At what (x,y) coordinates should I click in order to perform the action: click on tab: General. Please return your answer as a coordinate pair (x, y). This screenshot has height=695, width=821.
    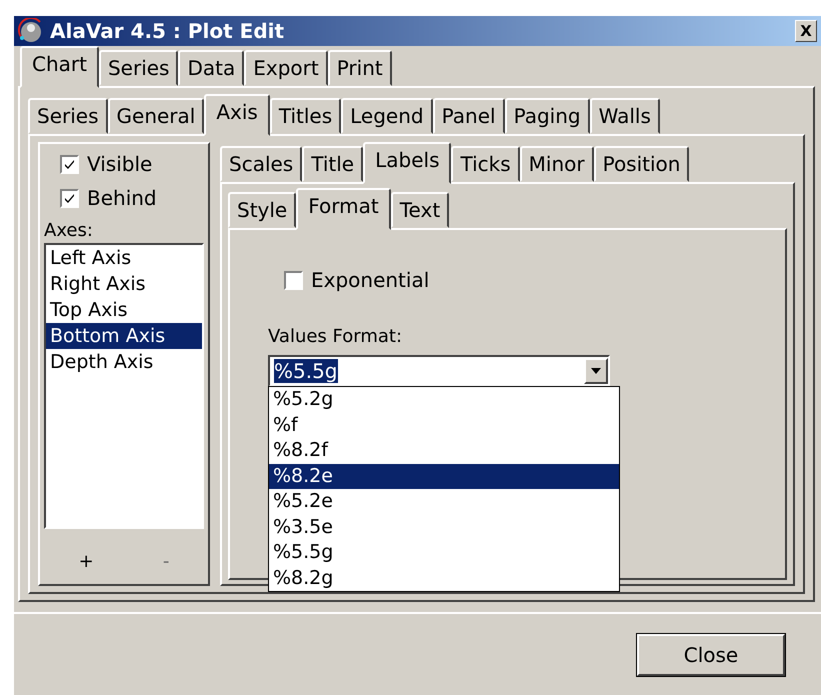
    Looking at the image, I should click on (156, 116).